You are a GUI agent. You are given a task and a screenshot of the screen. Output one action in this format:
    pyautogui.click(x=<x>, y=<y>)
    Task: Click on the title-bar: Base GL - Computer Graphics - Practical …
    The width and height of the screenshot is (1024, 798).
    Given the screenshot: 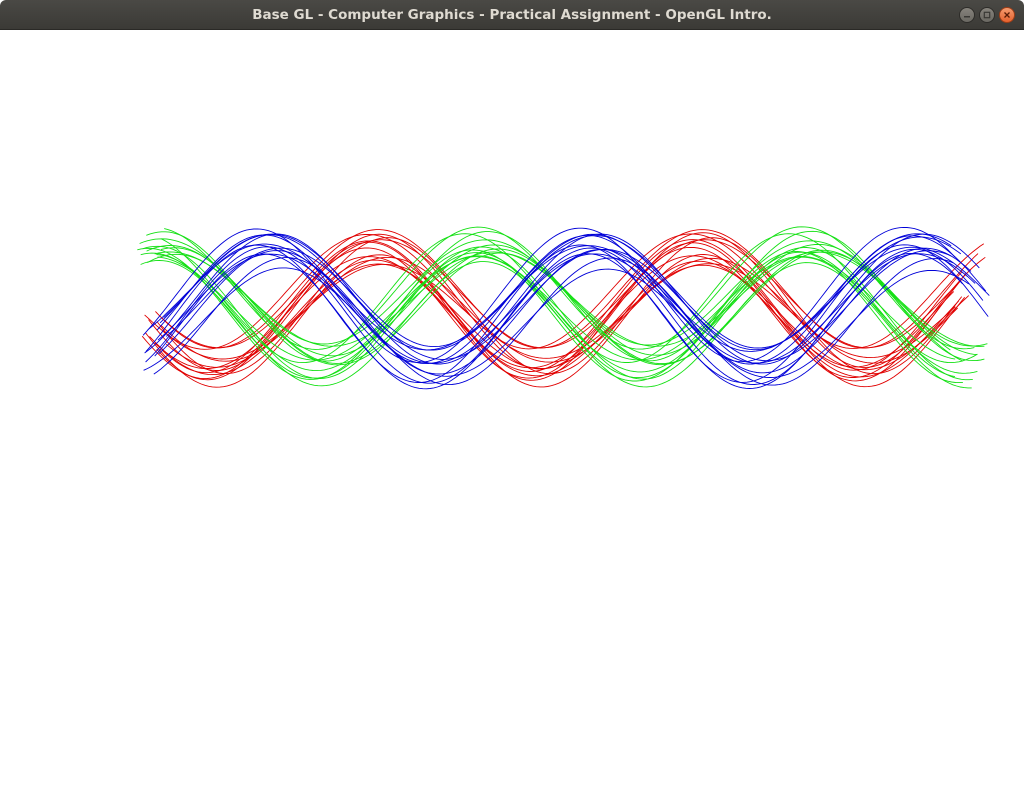 What is the action you would take?
    pyautogui.click(x=512, y=15)
    